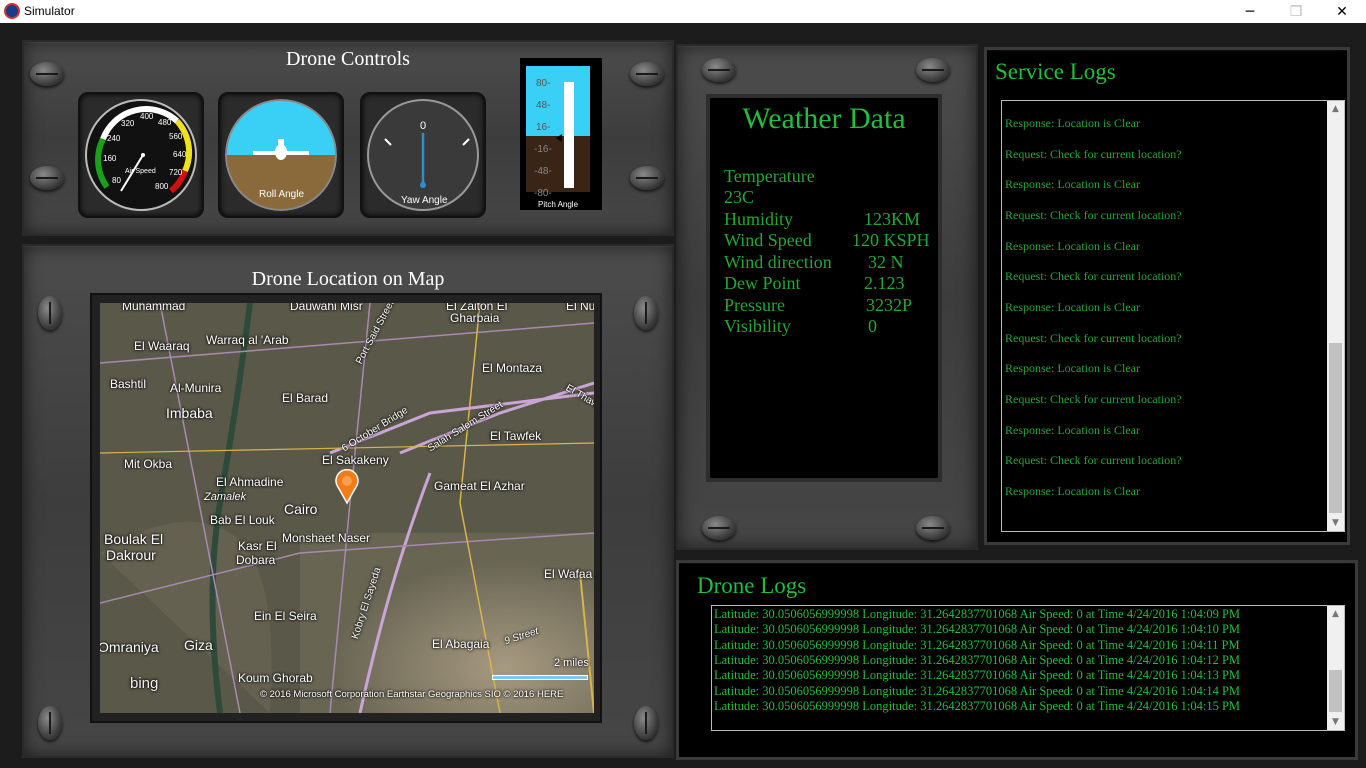  Describe the element at coordinates (225, 497) in the screenshot. I see `map-label: Zamalek` at that location.